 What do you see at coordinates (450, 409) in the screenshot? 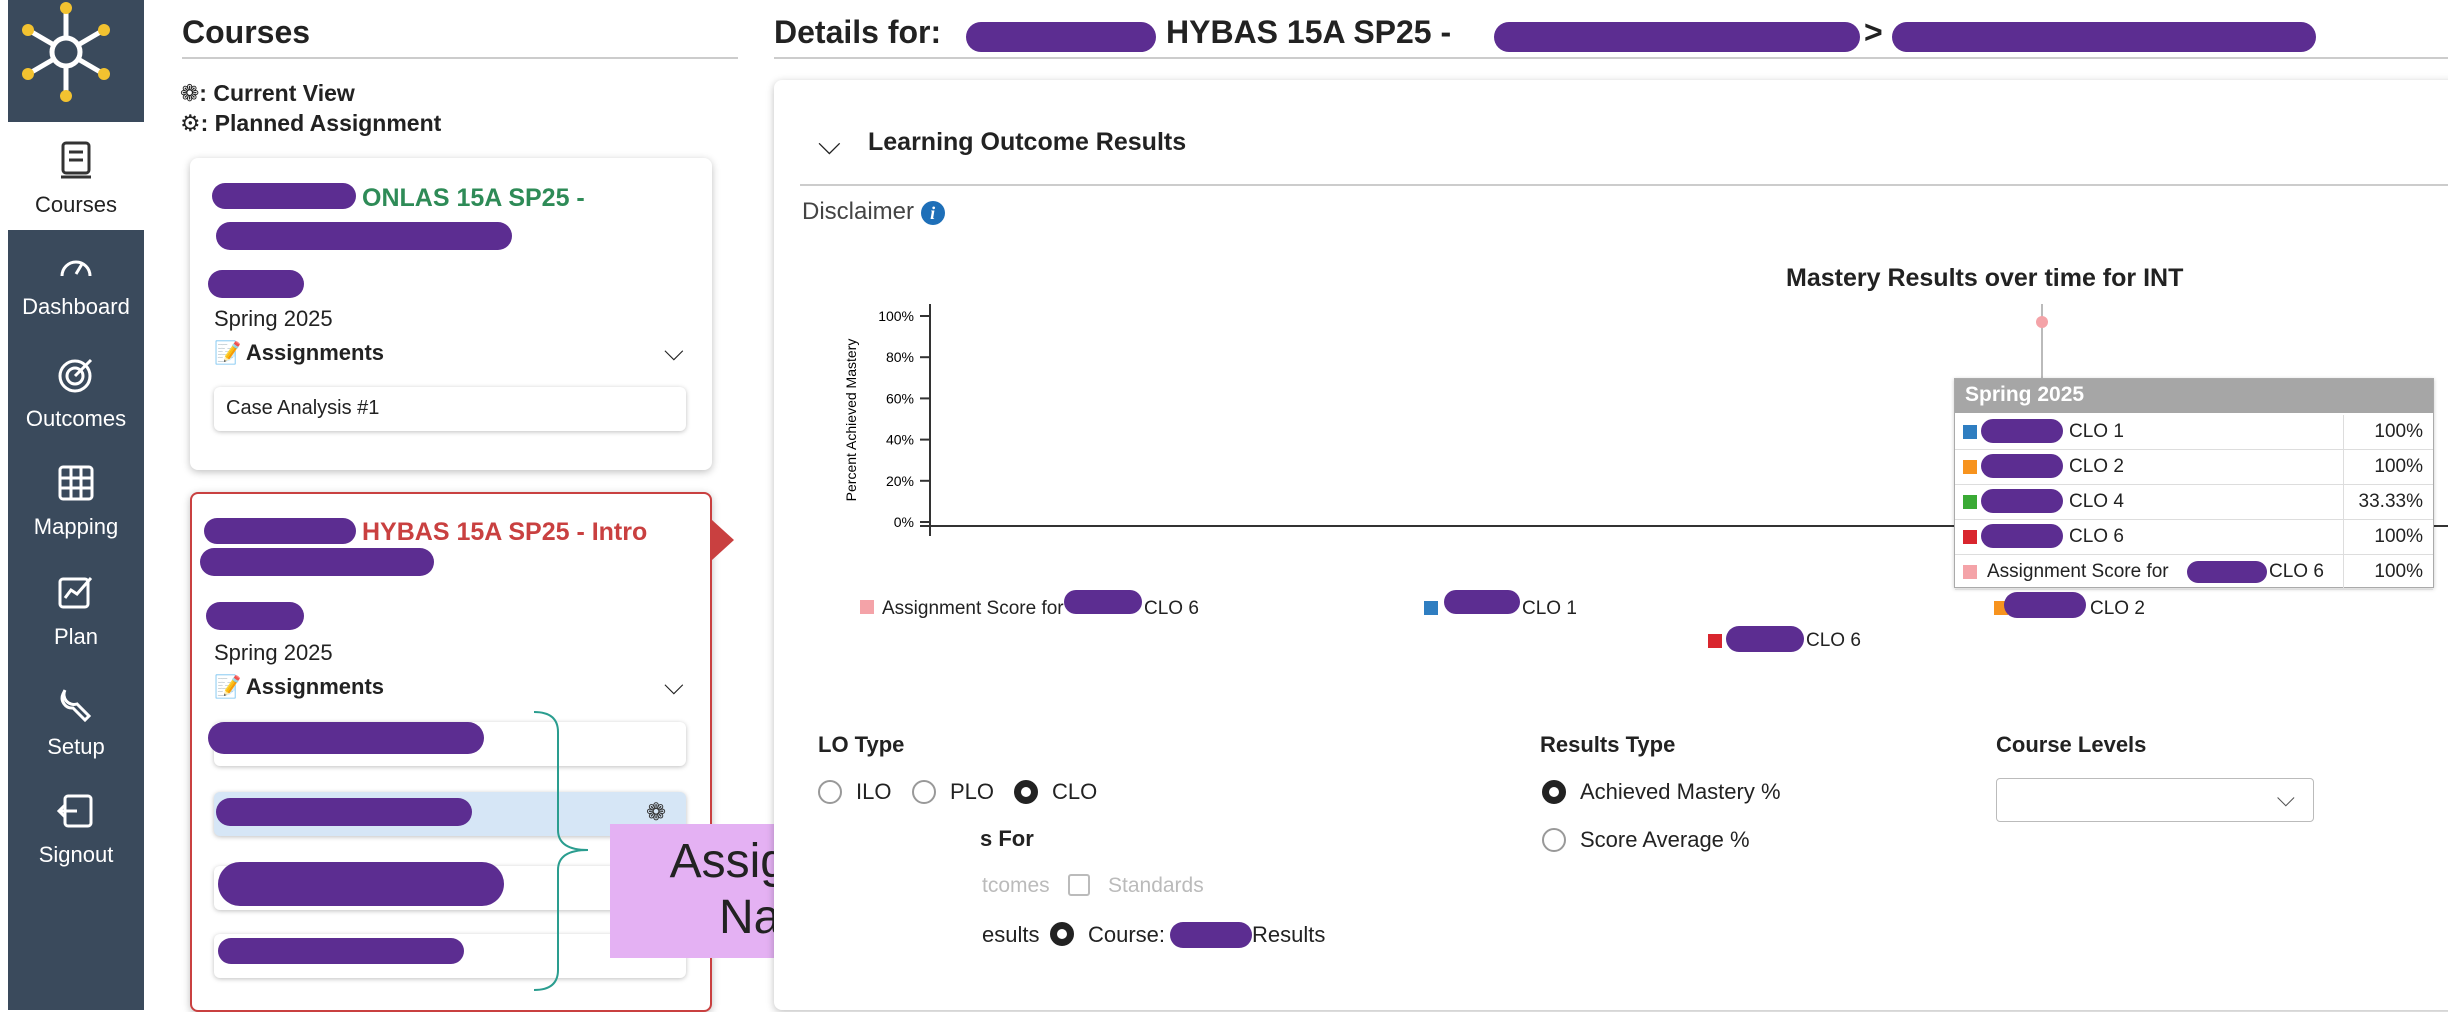
I see `assignment-item-case-analysis: Case Analysis #1` at bounding box center [450, 409].